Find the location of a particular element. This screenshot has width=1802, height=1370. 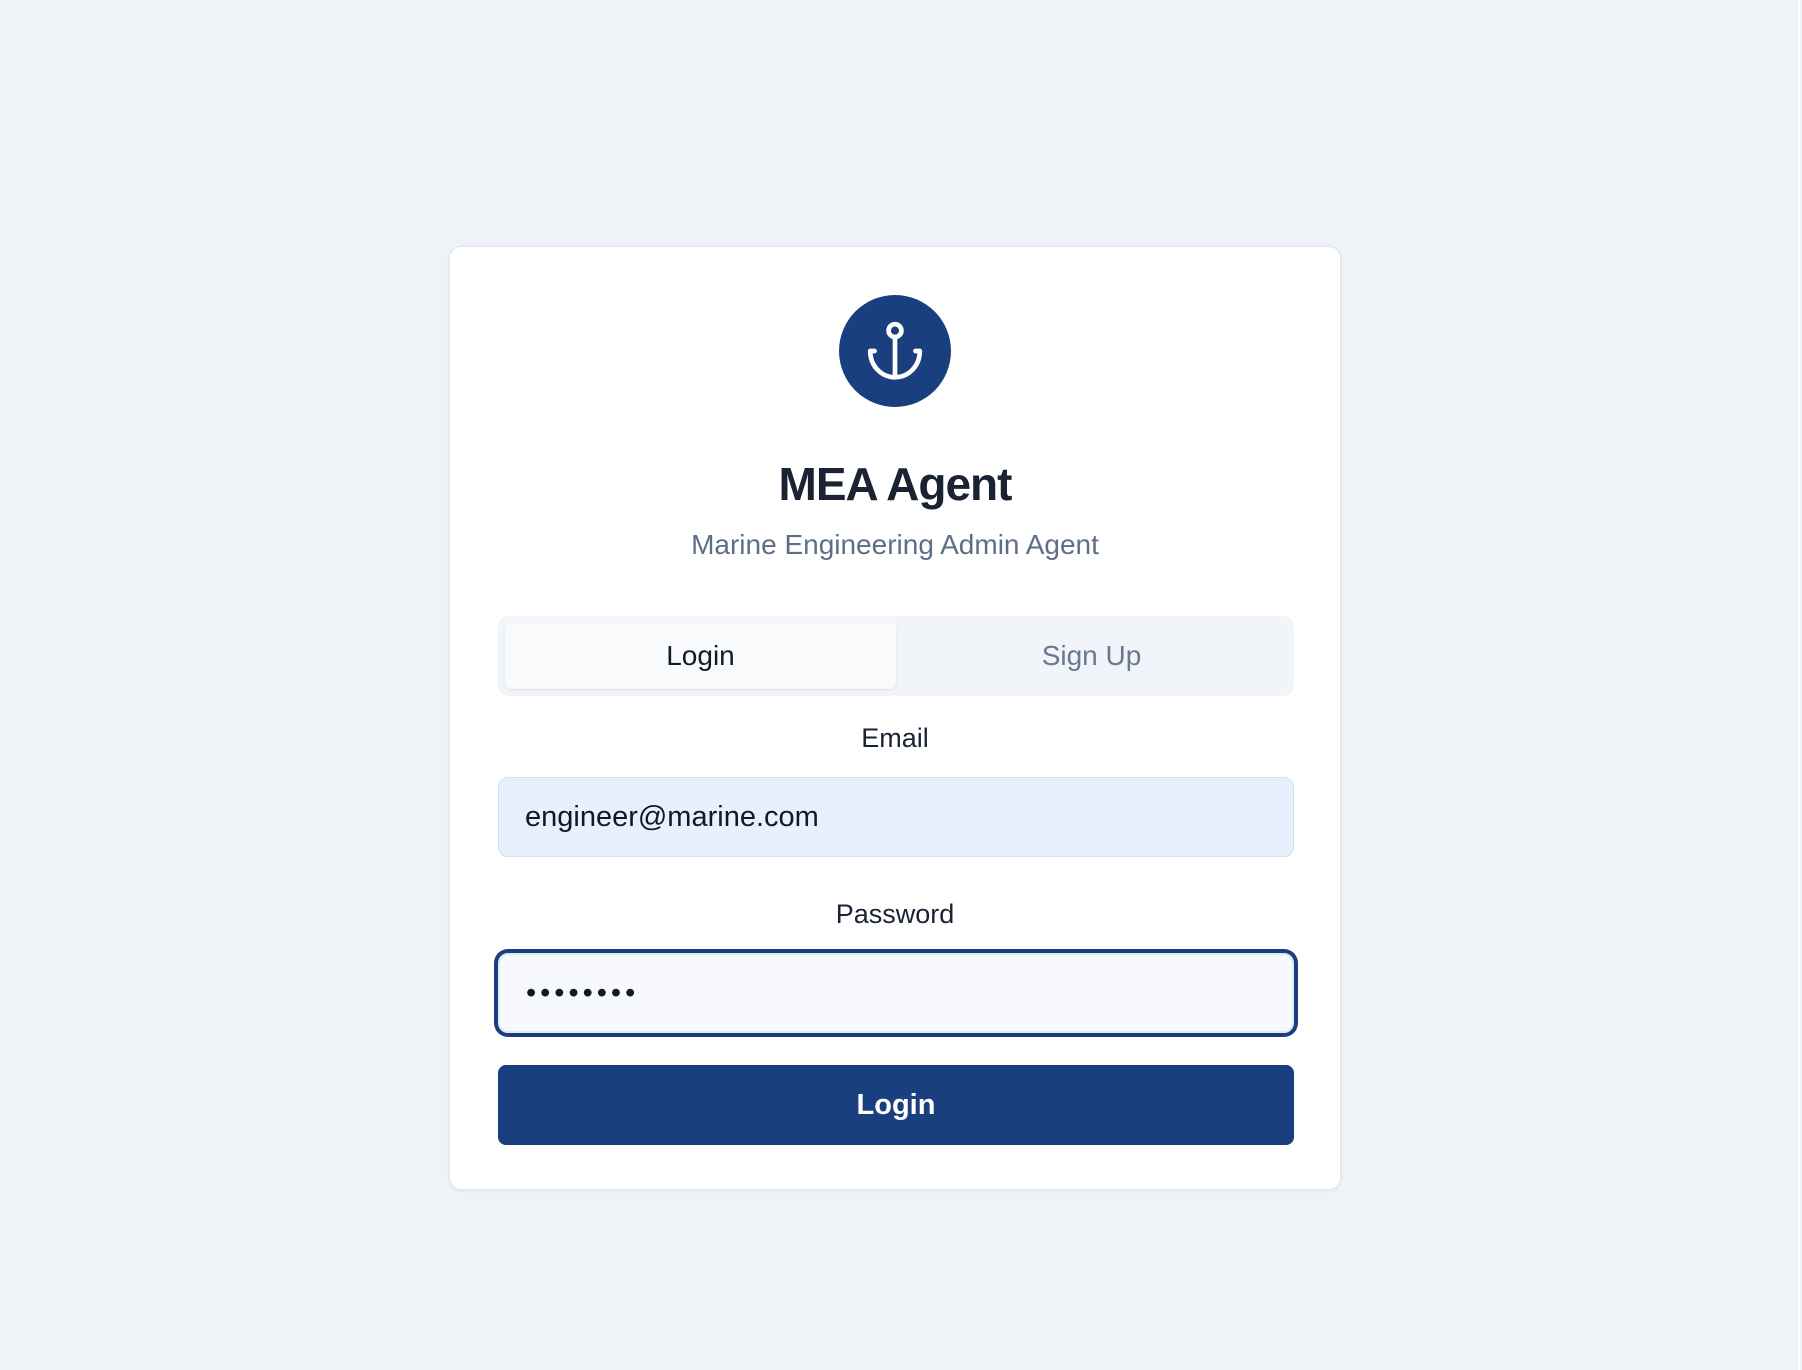

app-subtitle: Marine Engineering Admin Agent is located at coordinates (895, 544).